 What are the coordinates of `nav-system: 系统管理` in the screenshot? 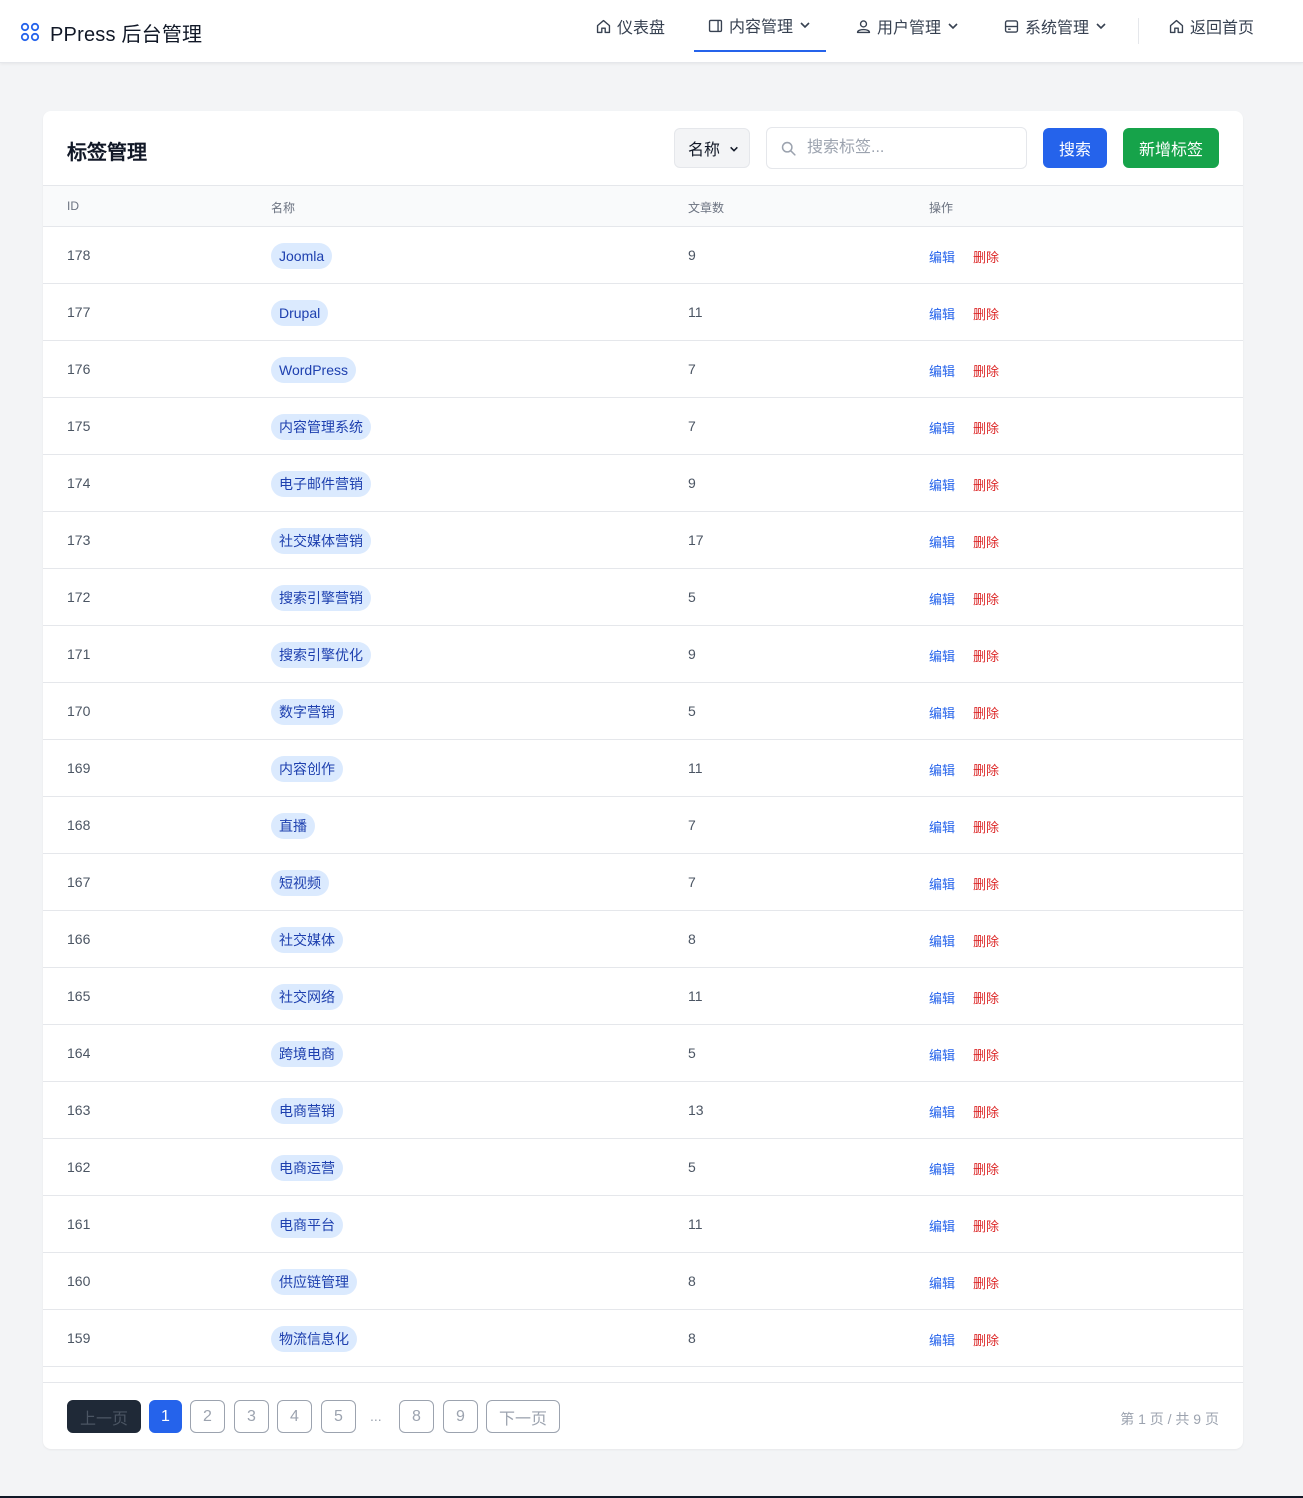 It's located at (1055, 26).